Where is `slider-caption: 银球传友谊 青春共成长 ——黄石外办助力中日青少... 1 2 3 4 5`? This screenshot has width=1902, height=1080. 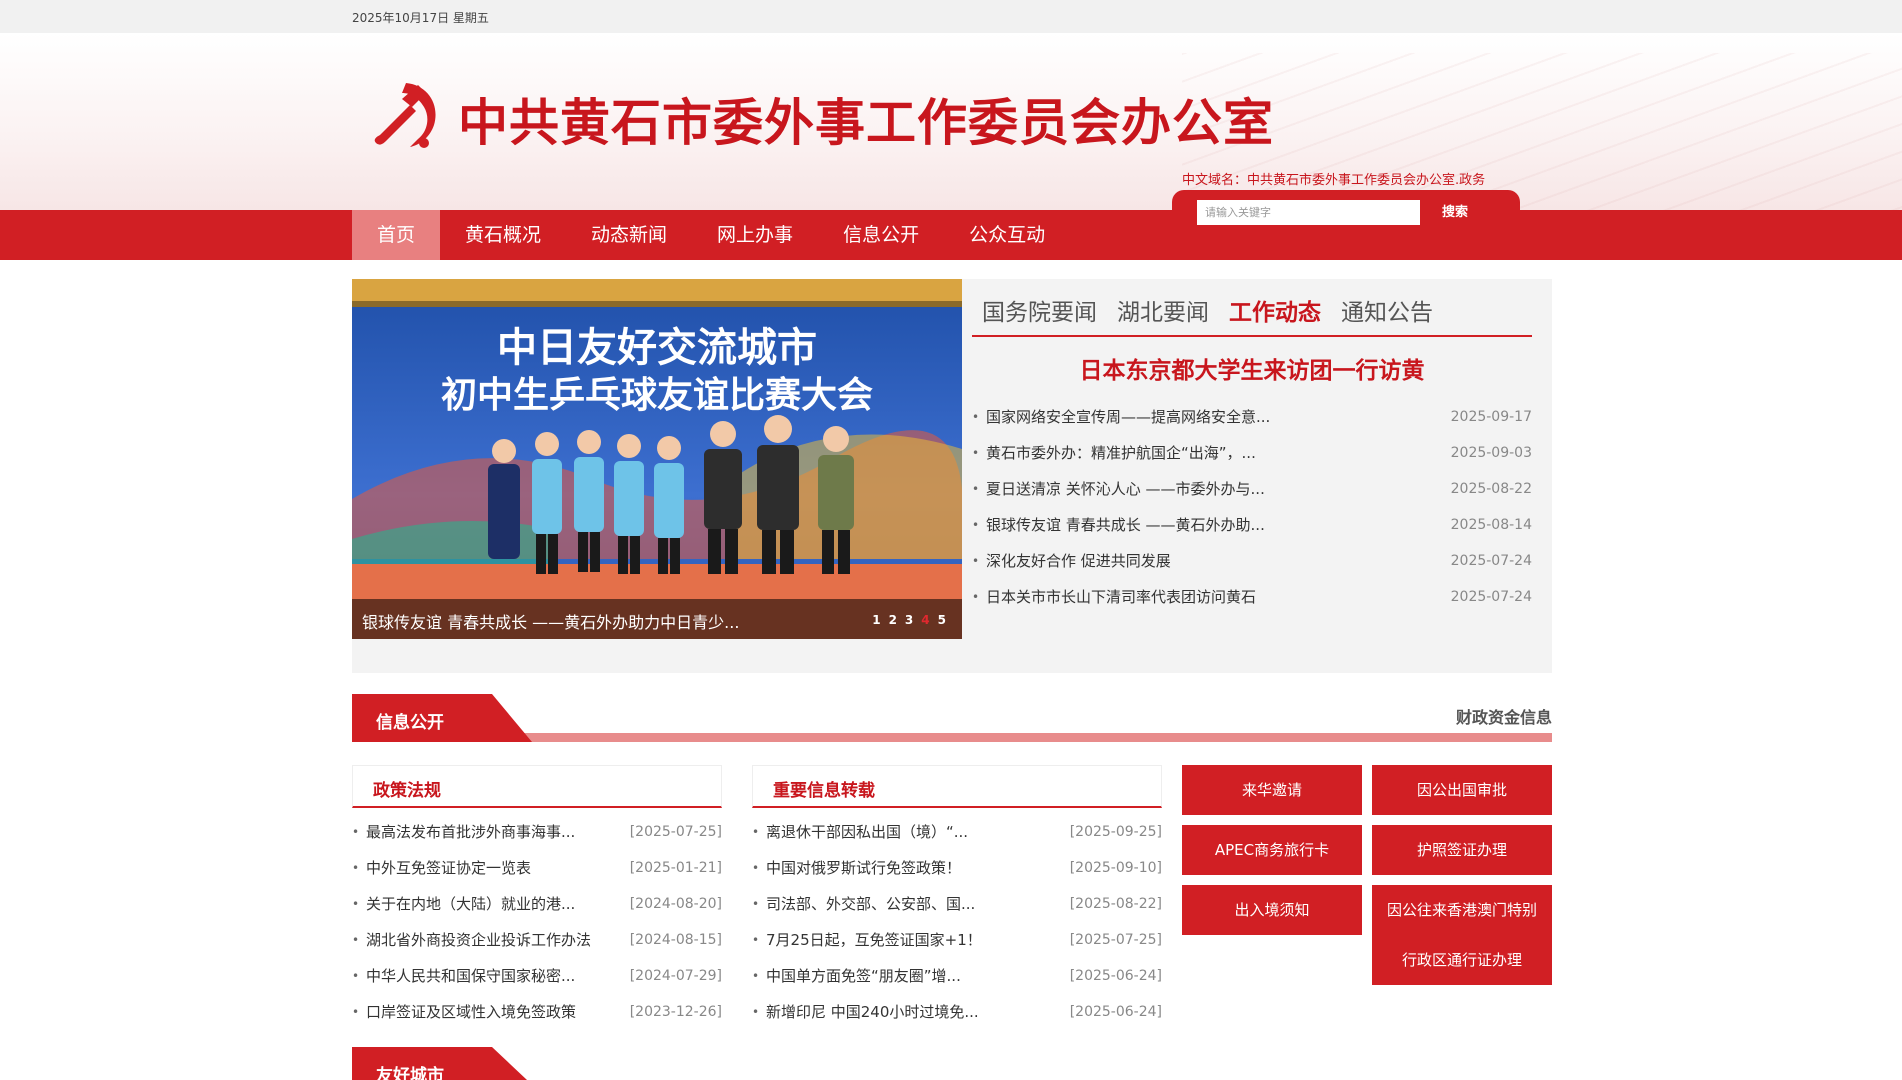
slider-caption: 银球传友谊 青春共成长 ——黄石外办助力中日青少... 1 2 3 4 5 is located at coordinates (657, 619).